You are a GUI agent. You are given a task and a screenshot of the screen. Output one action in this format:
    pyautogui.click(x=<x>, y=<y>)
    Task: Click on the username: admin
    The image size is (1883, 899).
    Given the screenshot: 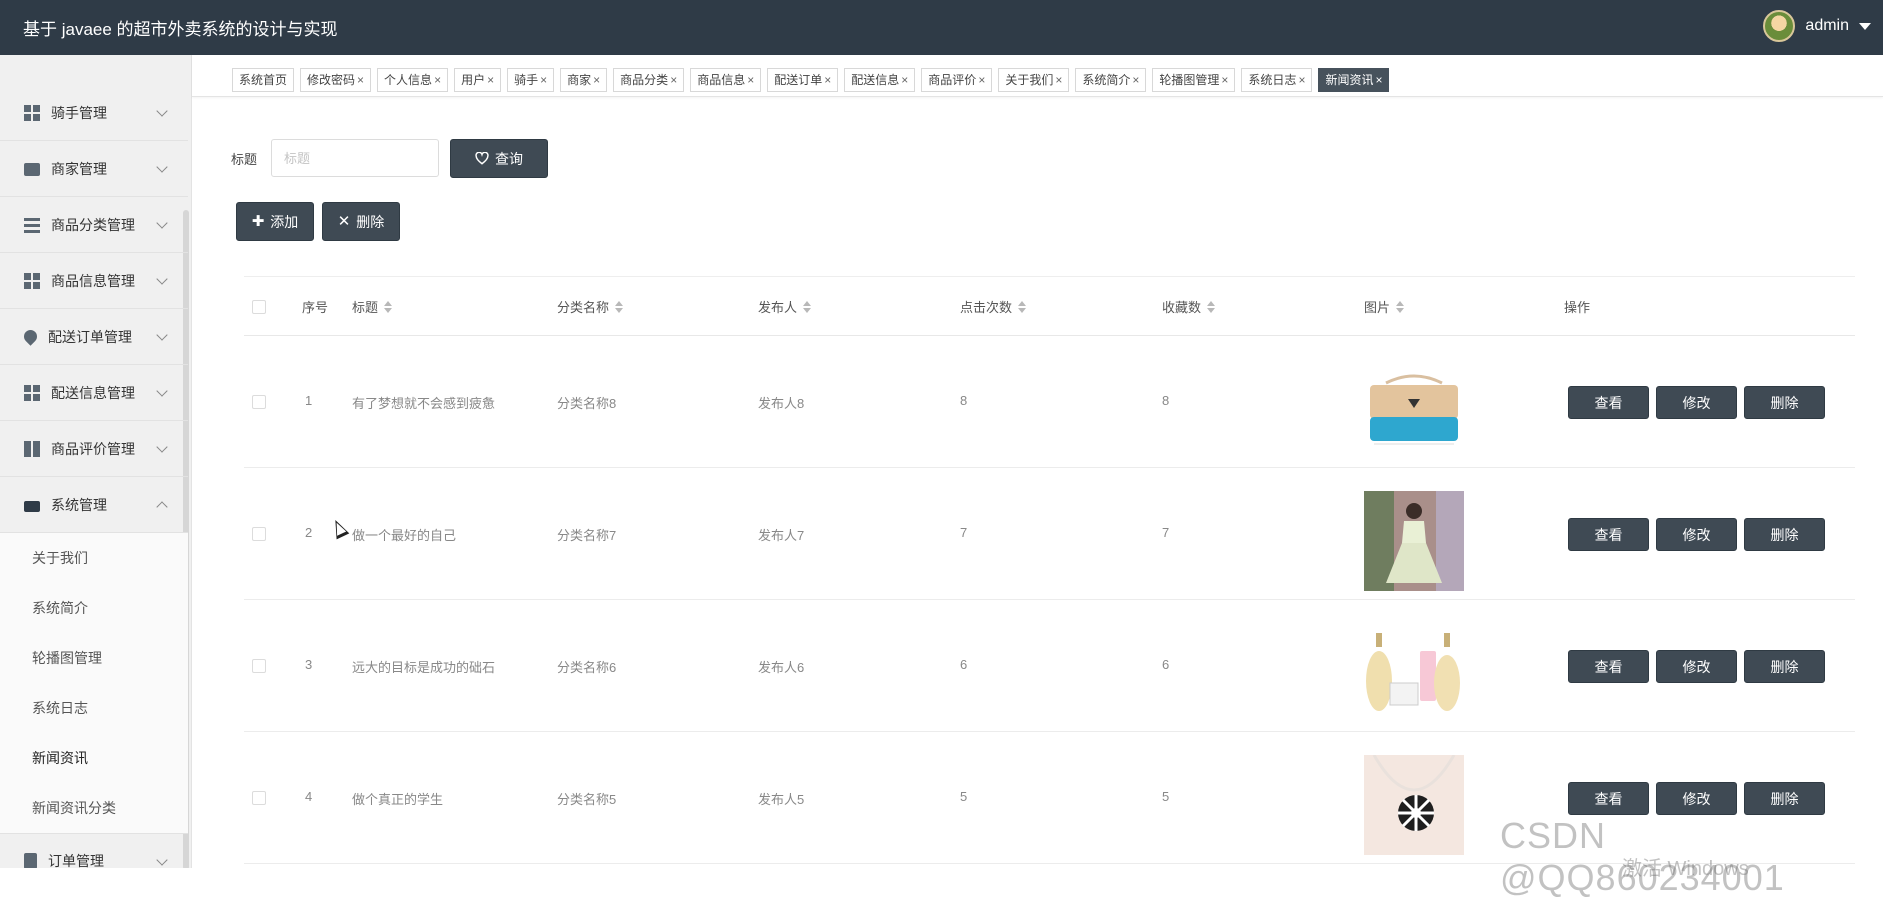 What is the action you would take?
    pyautogui.click(x=1827, y=26)
    